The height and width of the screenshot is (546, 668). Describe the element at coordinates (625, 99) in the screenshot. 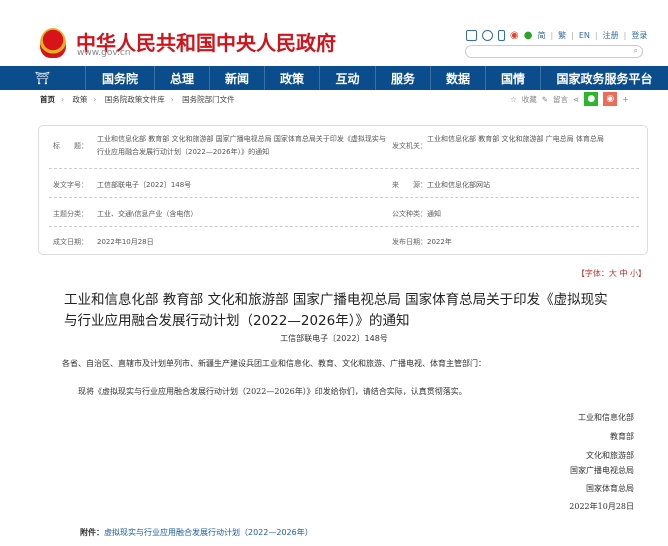

I see `more-share-icon: +` at that location.